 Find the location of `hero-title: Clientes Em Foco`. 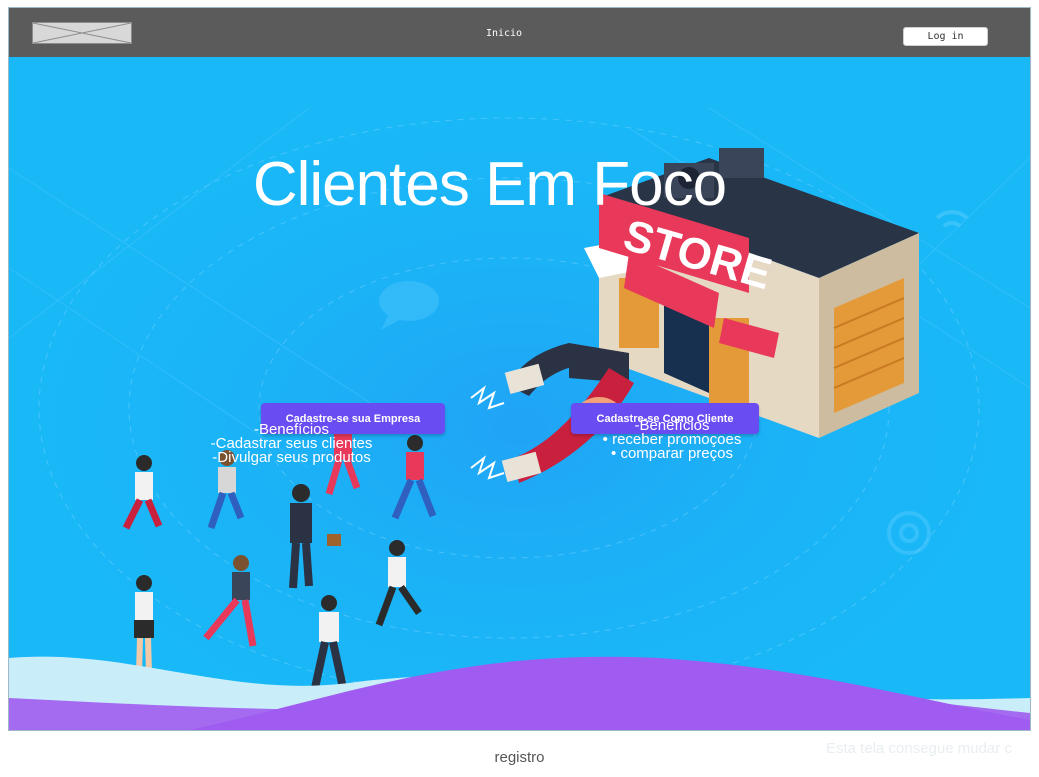

hero-title: Clientes Em Foco is located at coordinates (489, 184).